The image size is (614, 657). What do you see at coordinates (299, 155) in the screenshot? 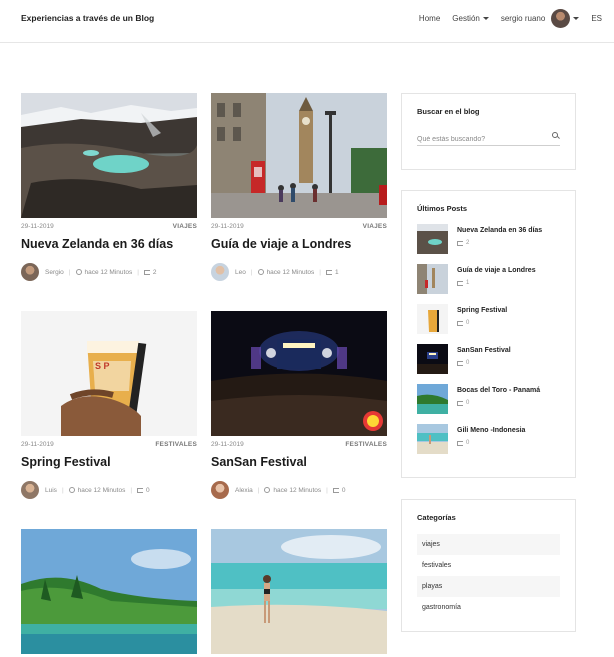
I see `post-image-london` at bounding box center [299, 155].